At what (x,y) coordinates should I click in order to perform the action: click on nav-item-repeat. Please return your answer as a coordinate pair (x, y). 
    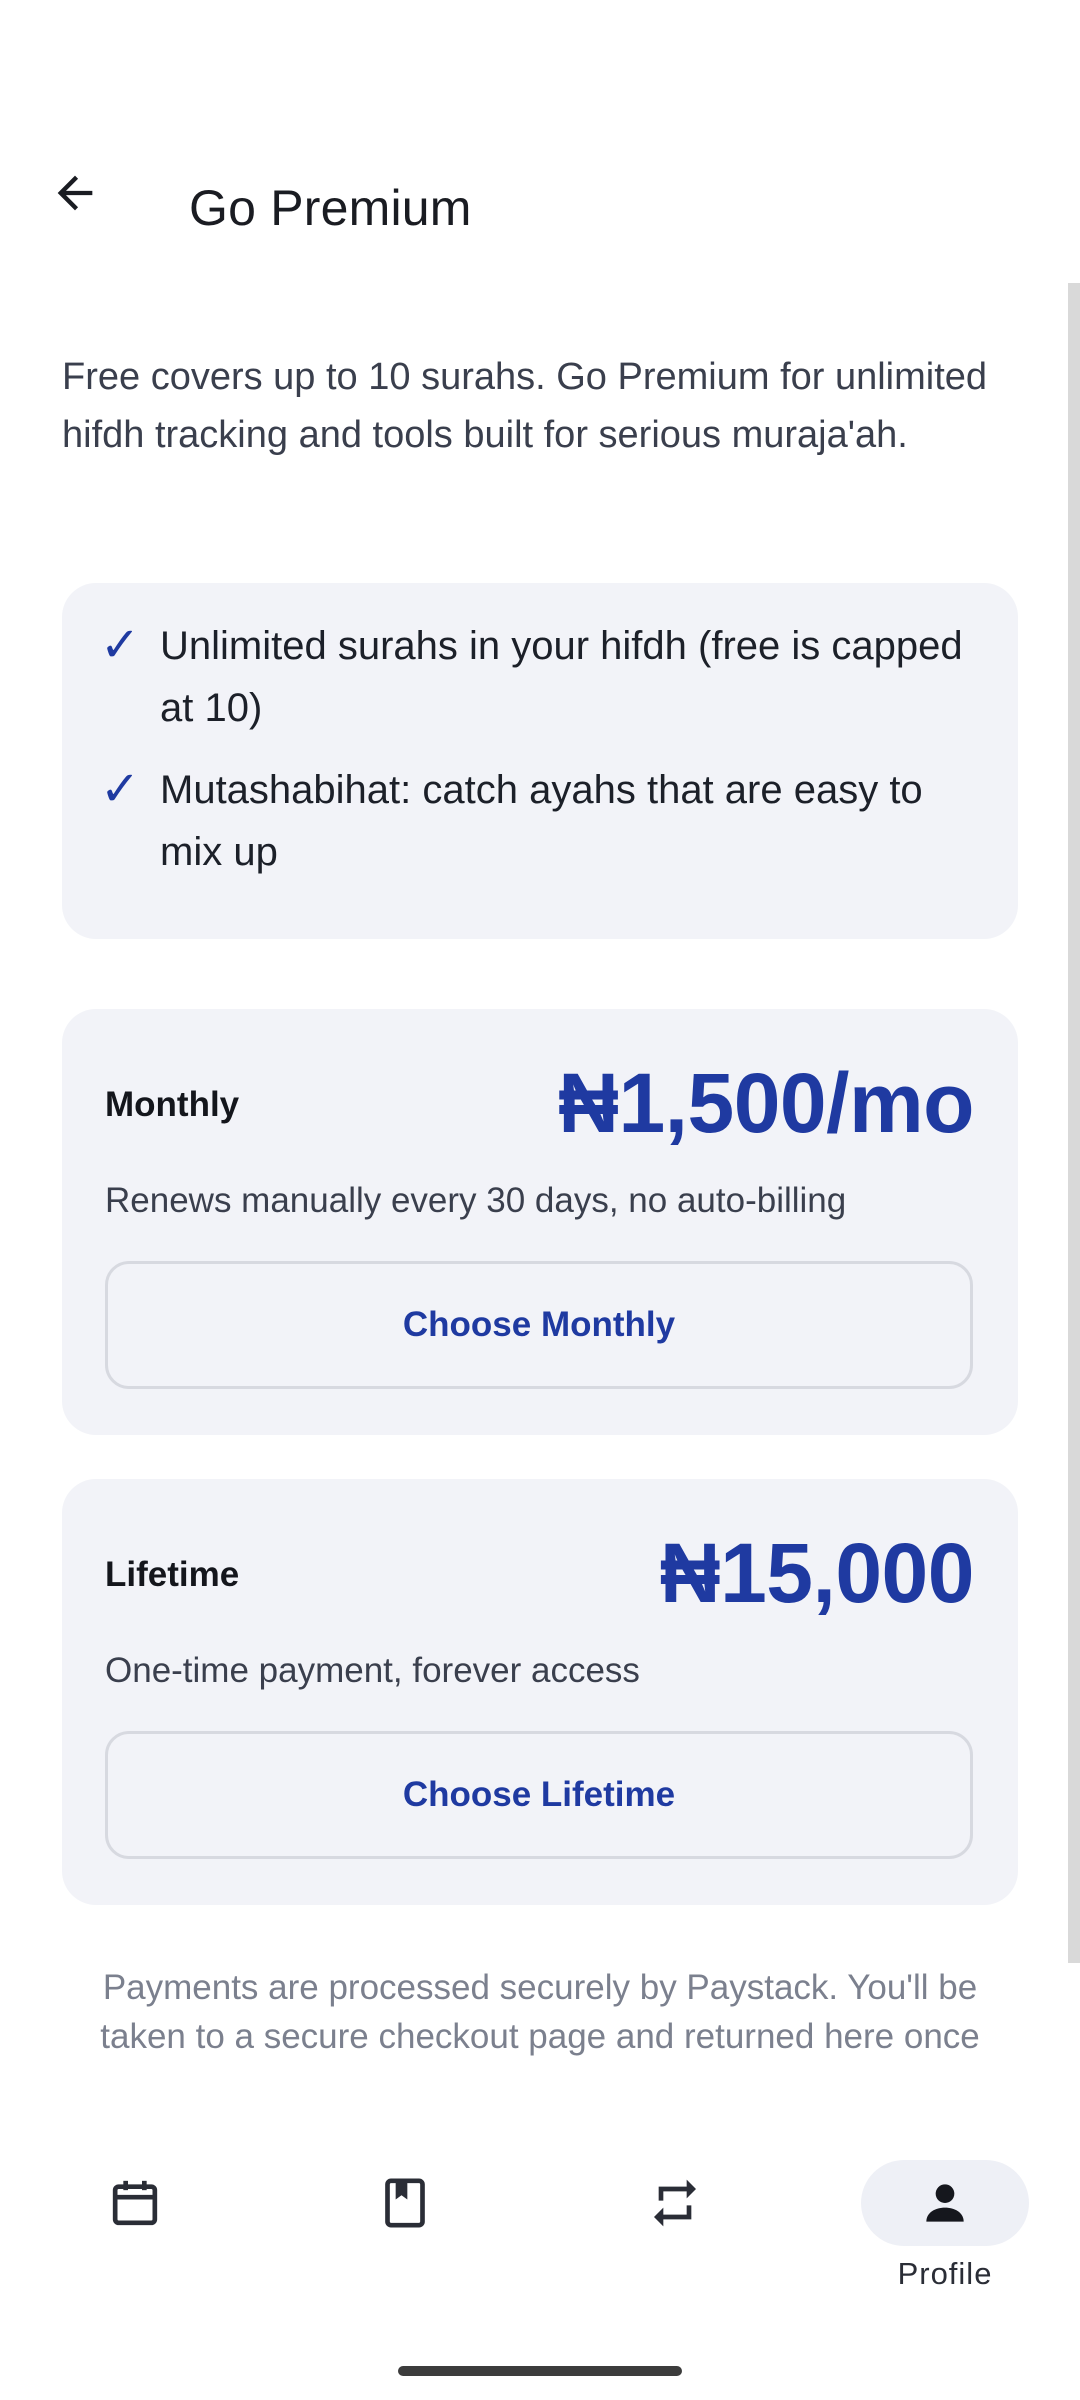
    Looking at the image, I should click on (675, 2220).